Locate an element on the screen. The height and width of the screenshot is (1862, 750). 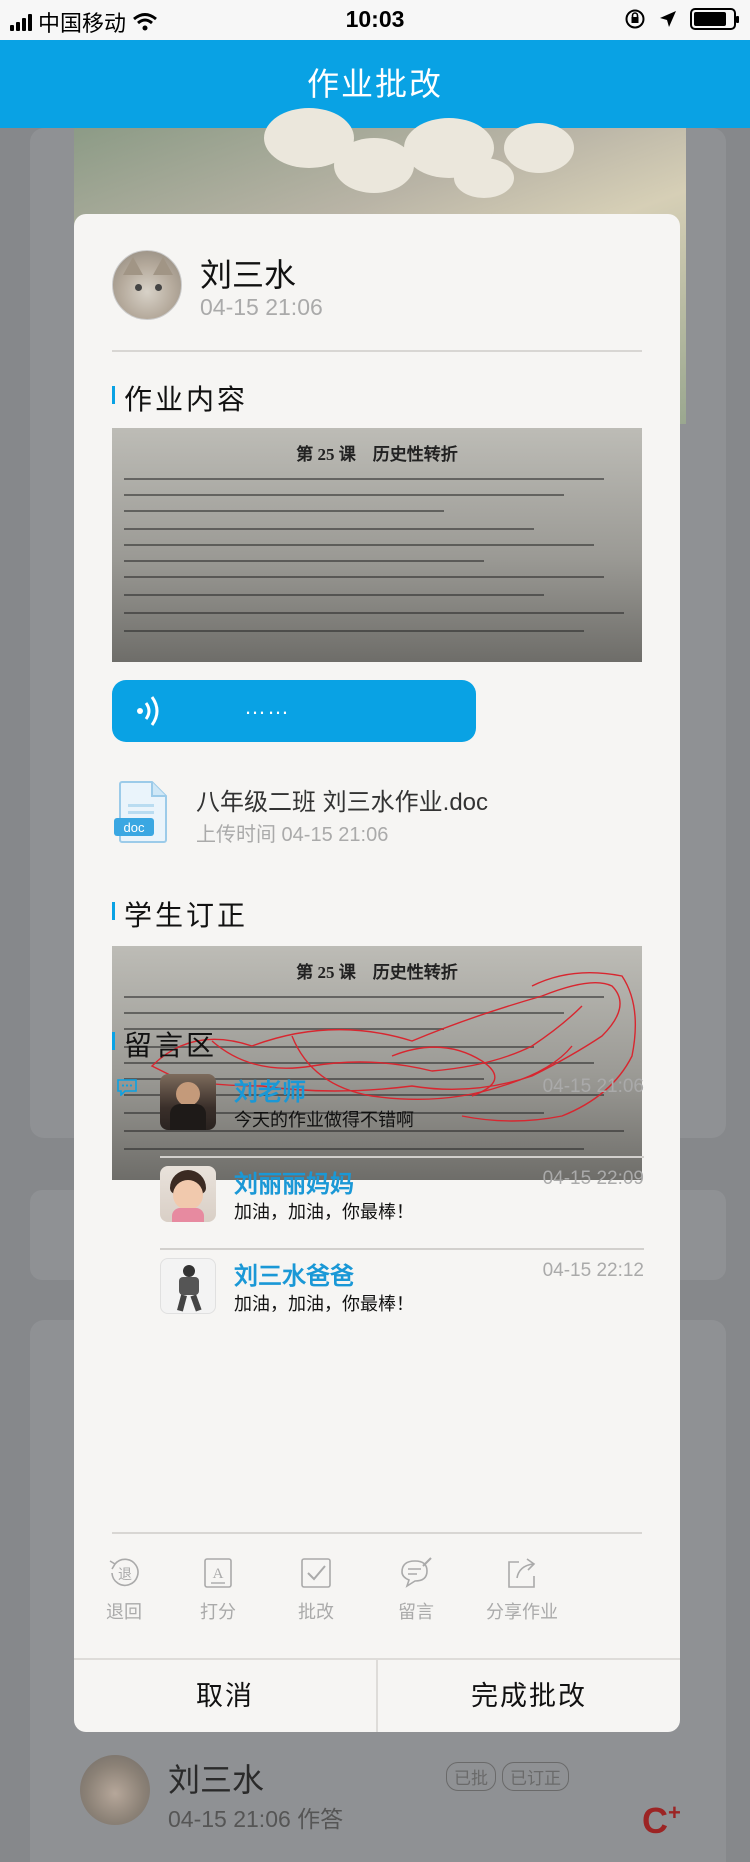
battery-icon is located at coordinates (714, 19).